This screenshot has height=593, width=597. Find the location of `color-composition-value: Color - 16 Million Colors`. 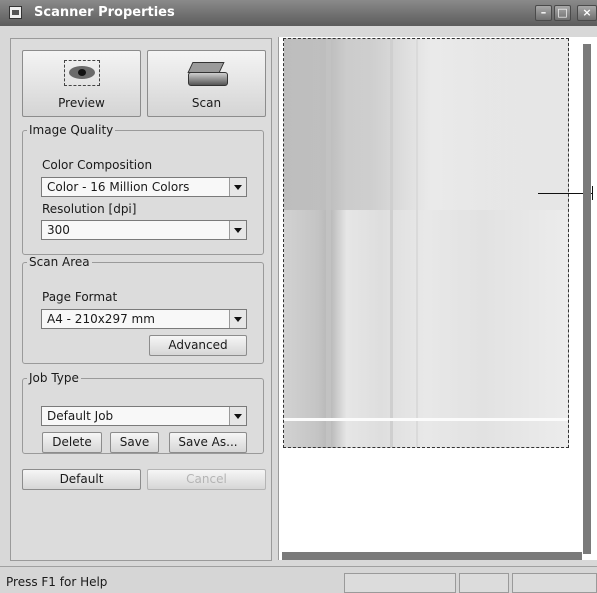

color-composition-value: Color - 16 Million Colors is located at coordinates (118, 187).